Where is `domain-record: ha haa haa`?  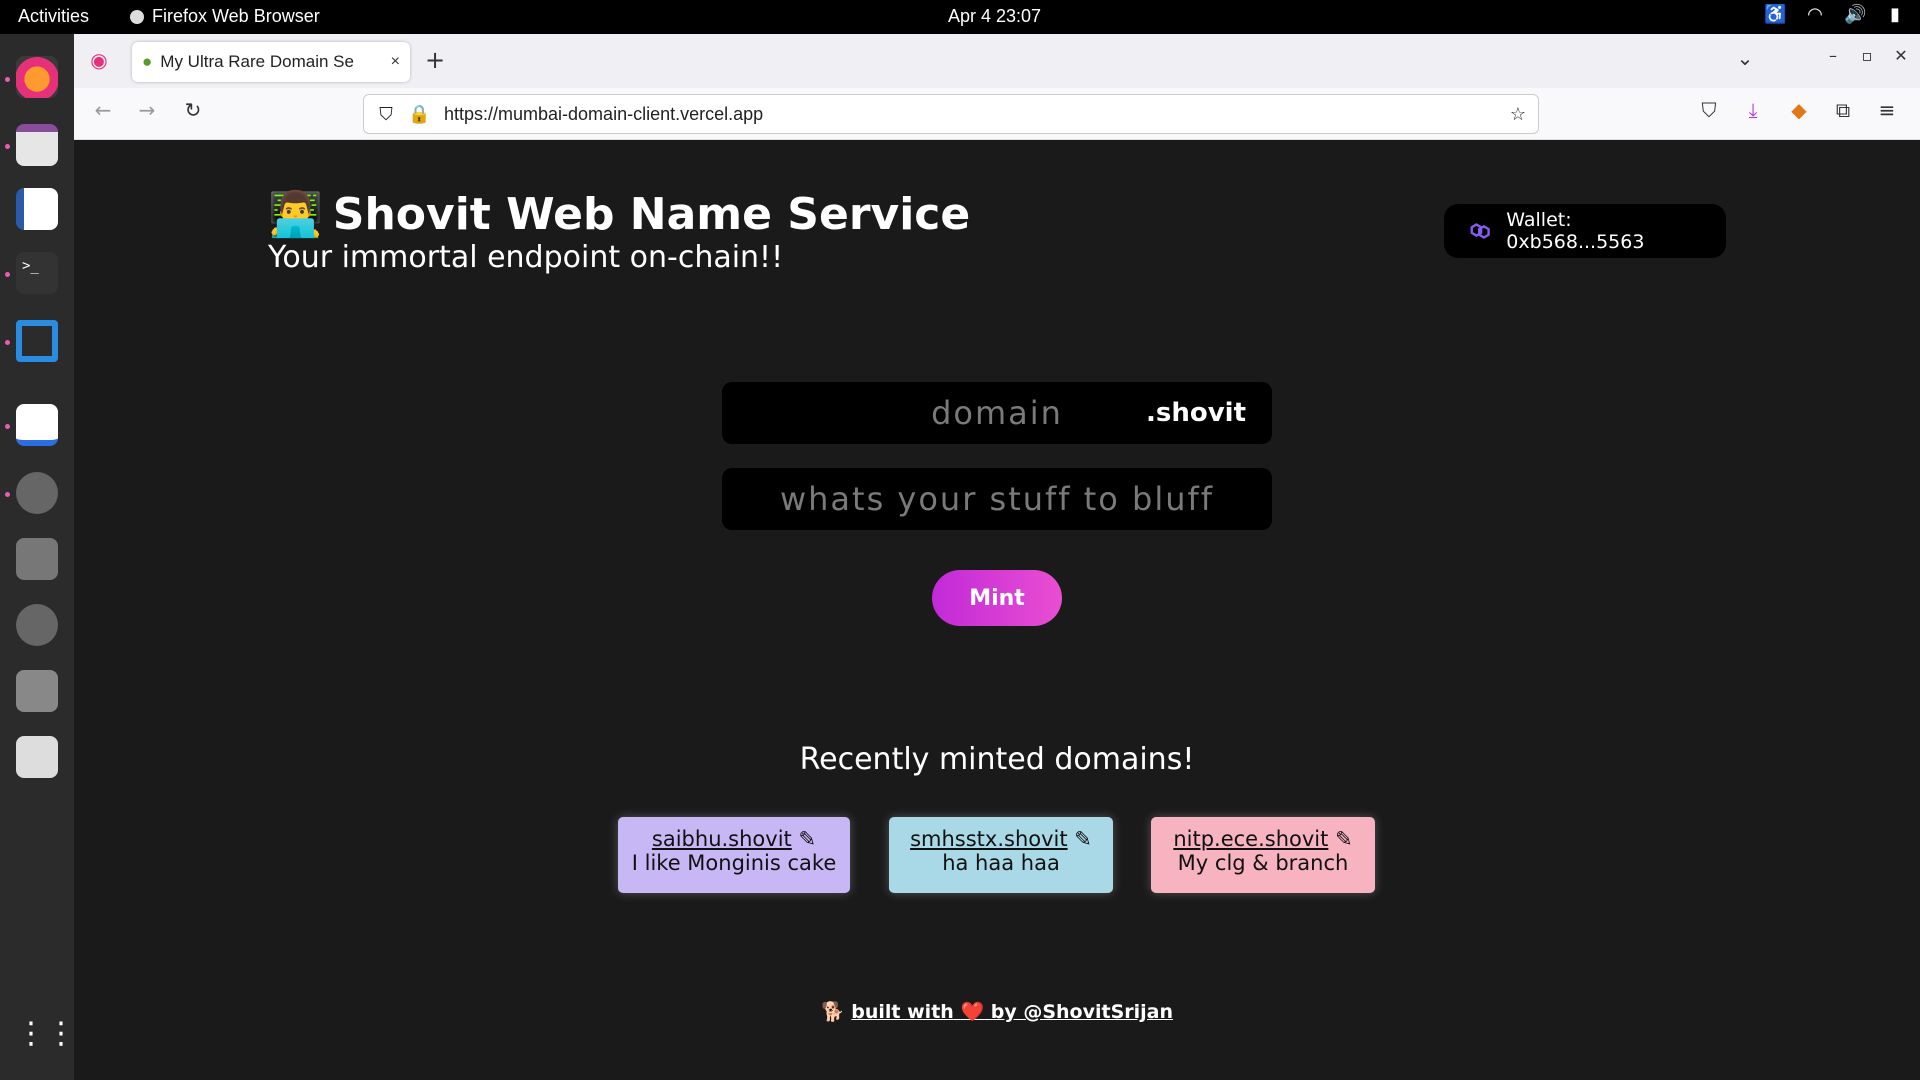
domain-record: ha haa haa is located at coordinates (1001, 863).